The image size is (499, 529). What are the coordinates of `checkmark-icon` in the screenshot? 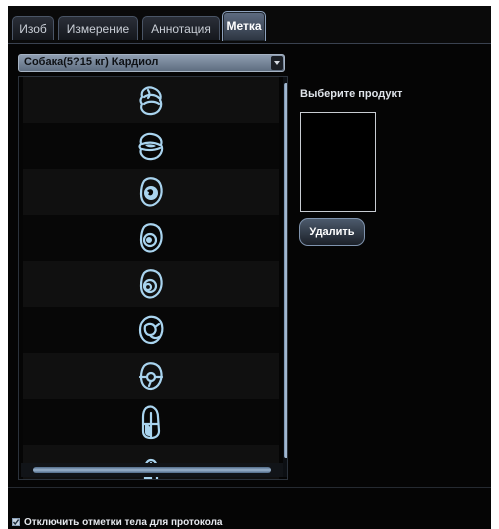 It's located at (16, 522).